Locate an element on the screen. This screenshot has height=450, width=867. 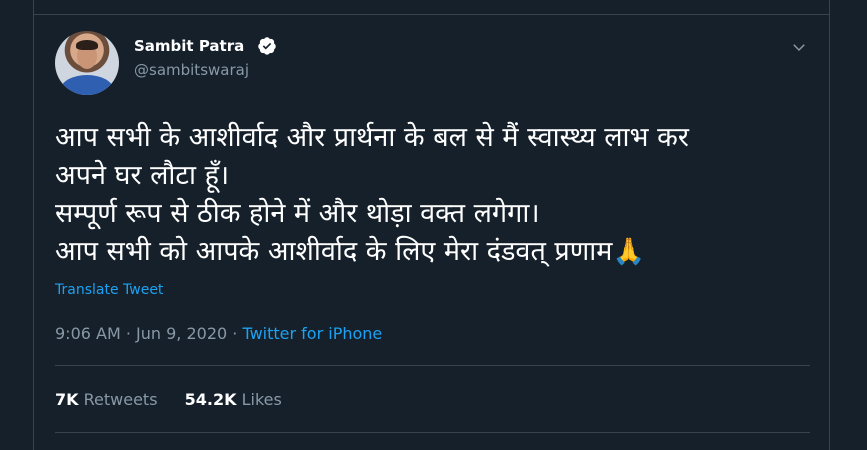
likes-label: Likes is located at coordinates (261, 399).